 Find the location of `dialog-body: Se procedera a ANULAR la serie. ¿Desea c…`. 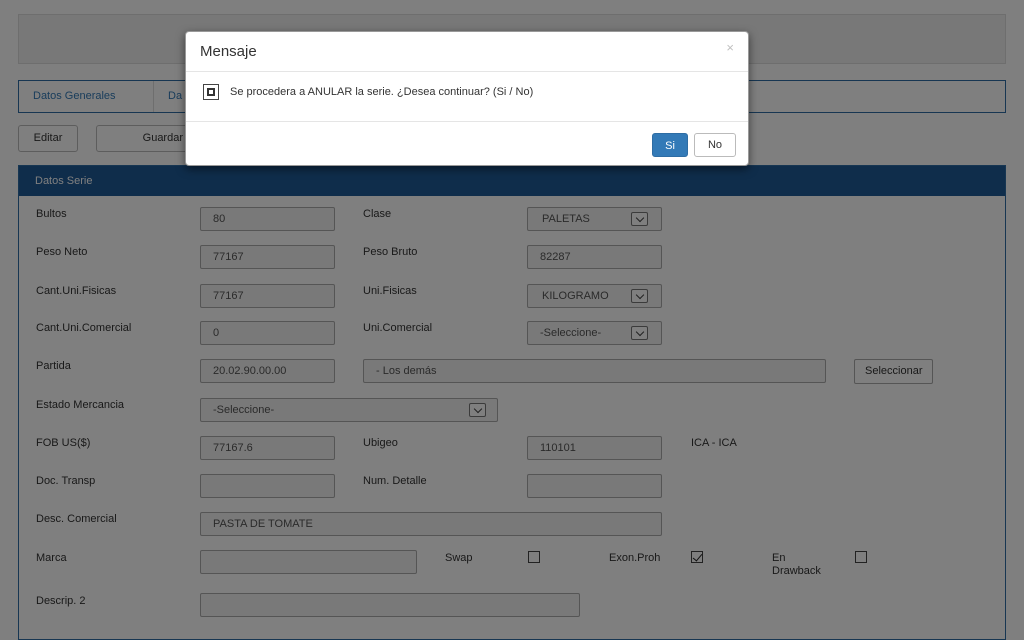

dialog-body: Se procedera a ANULAR la serie. ¿Desea c… is located at coordinates (467, 97).